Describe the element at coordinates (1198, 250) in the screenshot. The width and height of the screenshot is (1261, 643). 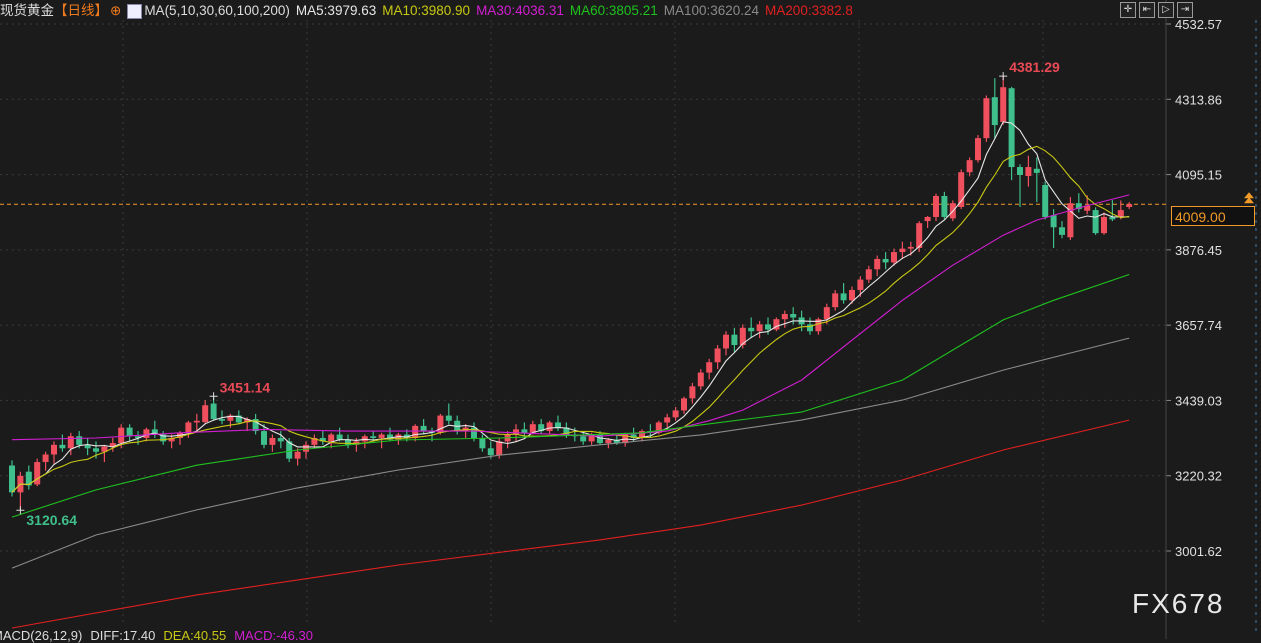
I see `y-tick-label: 3876.45` at that location.